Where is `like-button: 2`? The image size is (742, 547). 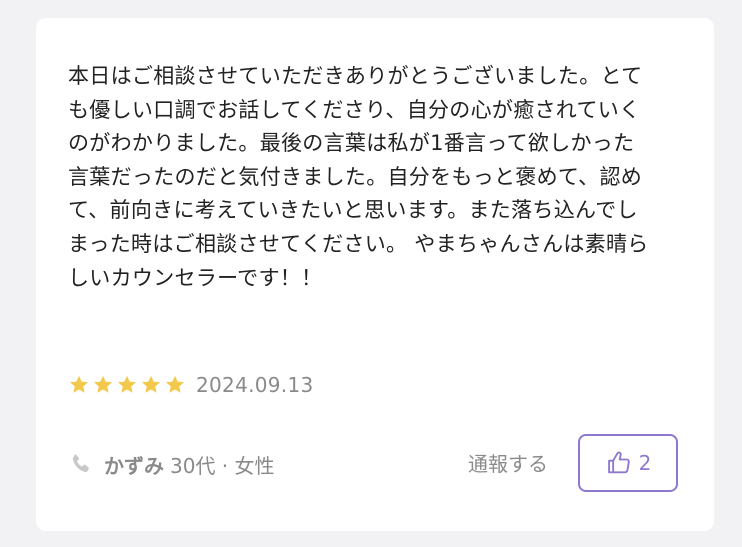
like-button: 2 is located at coordinates (628, 463).